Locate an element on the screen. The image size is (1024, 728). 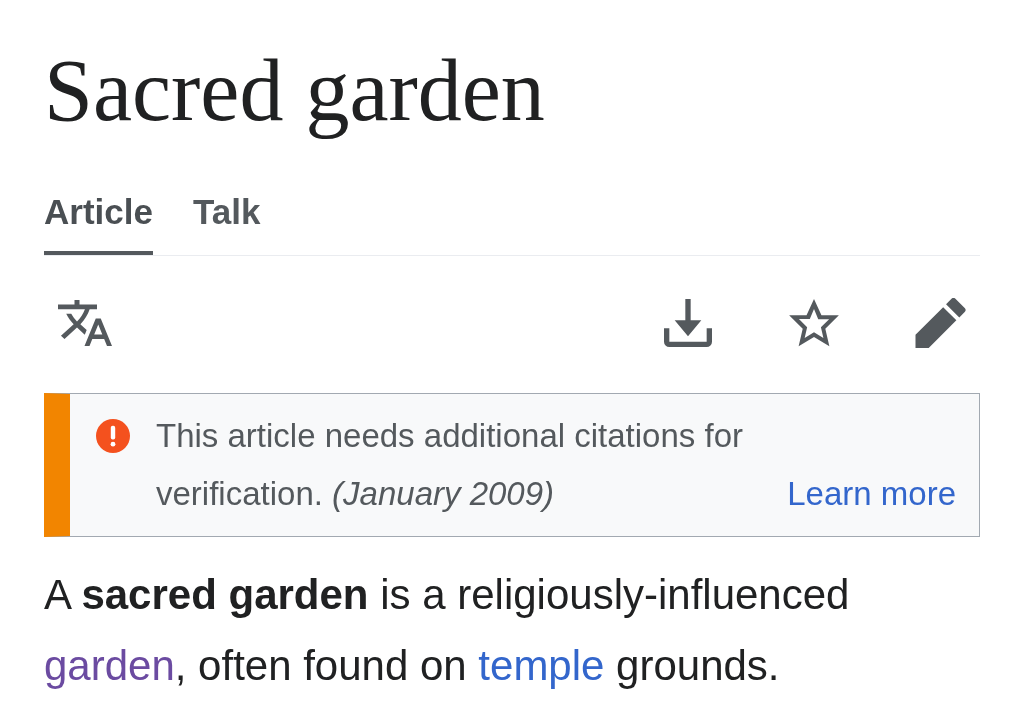
translate-icon is located at coordinates (85, 322).